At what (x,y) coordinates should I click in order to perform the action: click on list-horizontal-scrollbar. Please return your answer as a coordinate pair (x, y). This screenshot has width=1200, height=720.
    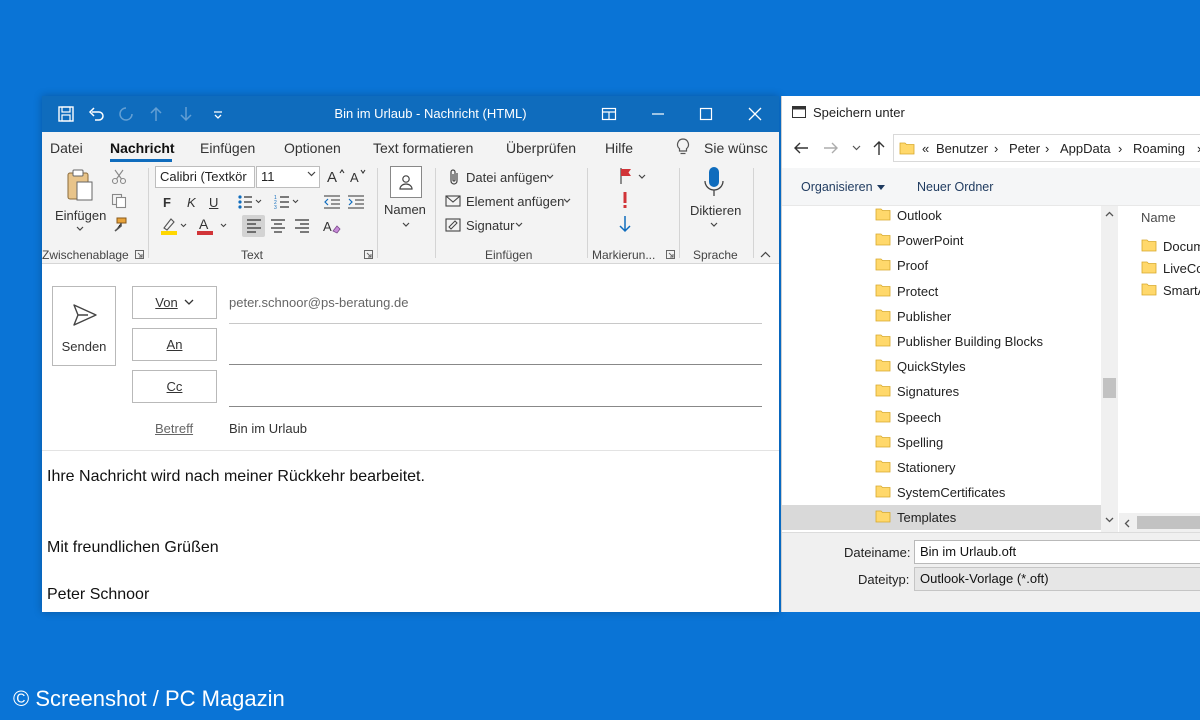
    Looking at the image, I should click on (1159, 522).